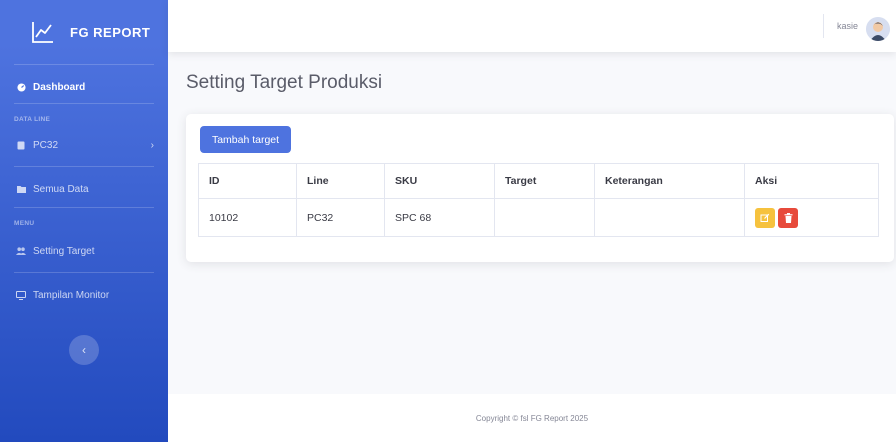  Describe the element at coordinates (847, 26) in the screenshot. I see `user-name: kasie` at that location.